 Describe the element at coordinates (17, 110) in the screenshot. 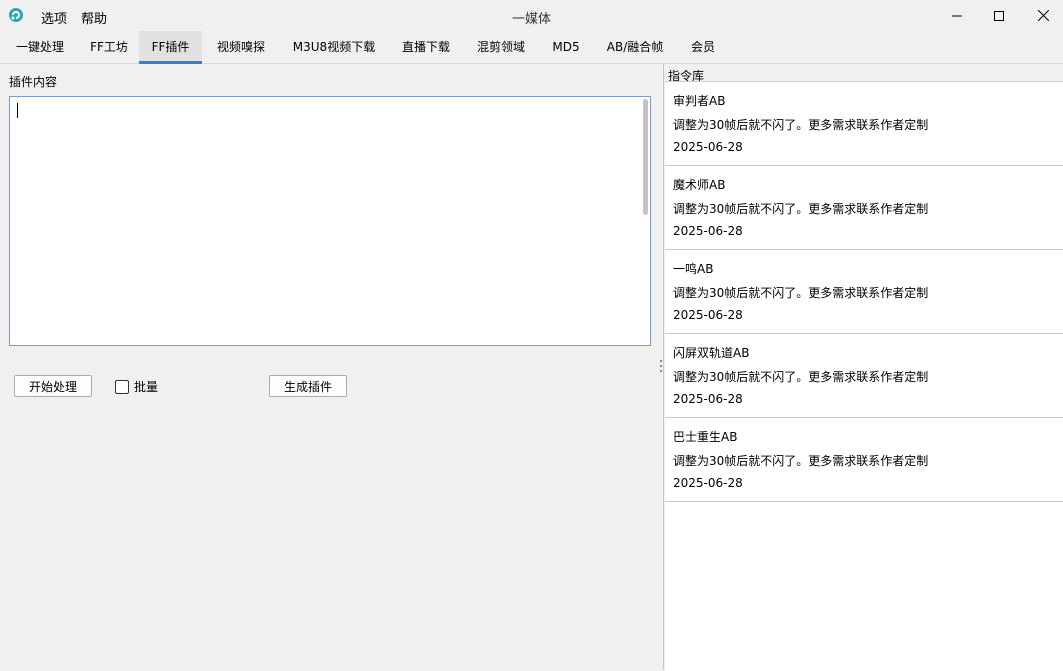

I see `text-caret` at that location.